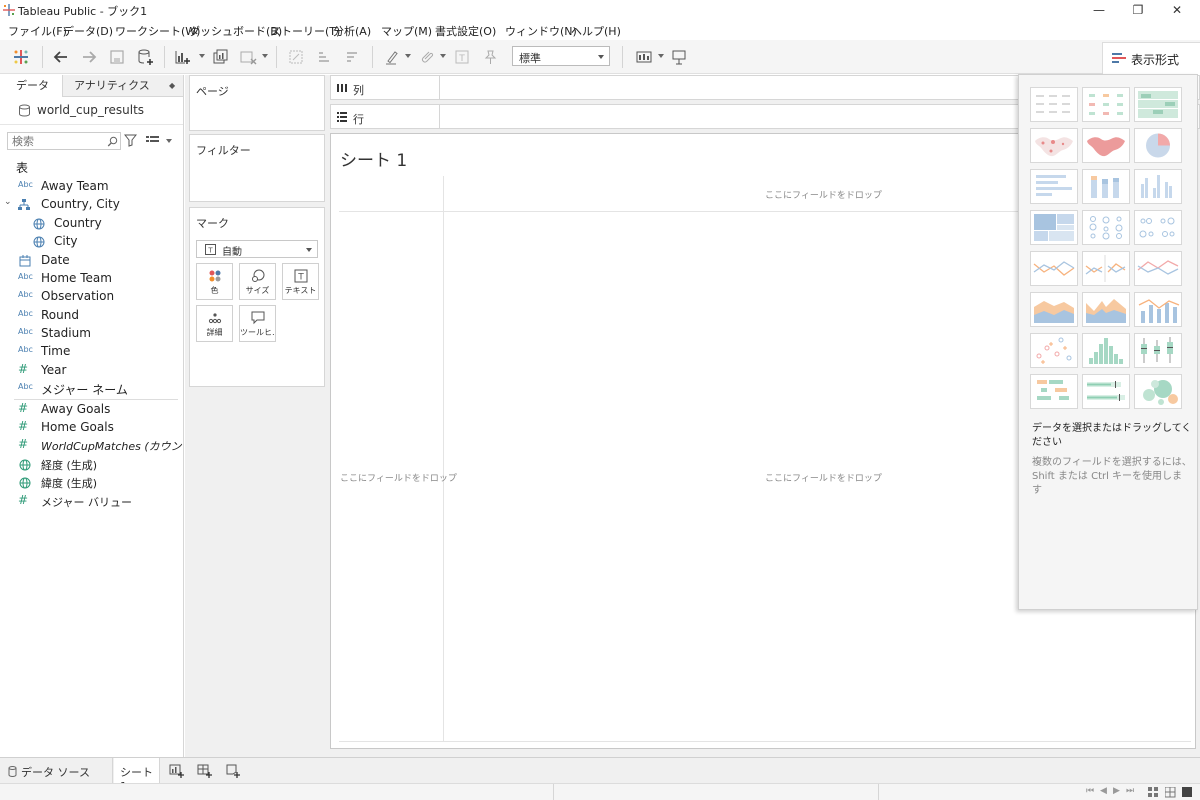 The image size is (1200, 800). I want to click on field-time: Abc Time, so click(91, 352).